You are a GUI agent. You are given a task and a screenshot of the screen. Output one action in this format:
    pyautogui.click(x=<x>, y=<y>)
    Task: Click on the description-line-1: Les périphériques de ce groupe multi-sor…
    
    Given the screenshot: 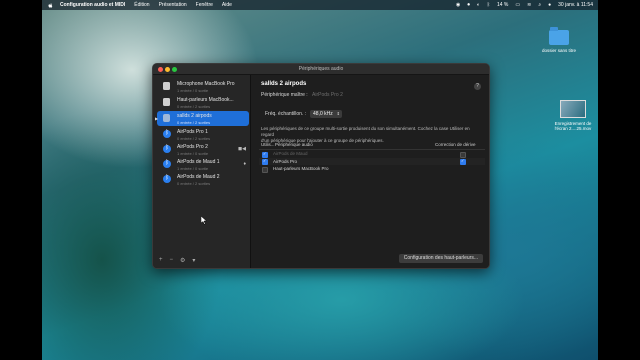 What is the action you would take?
    pyautogui.click(x=365, y=131)
    